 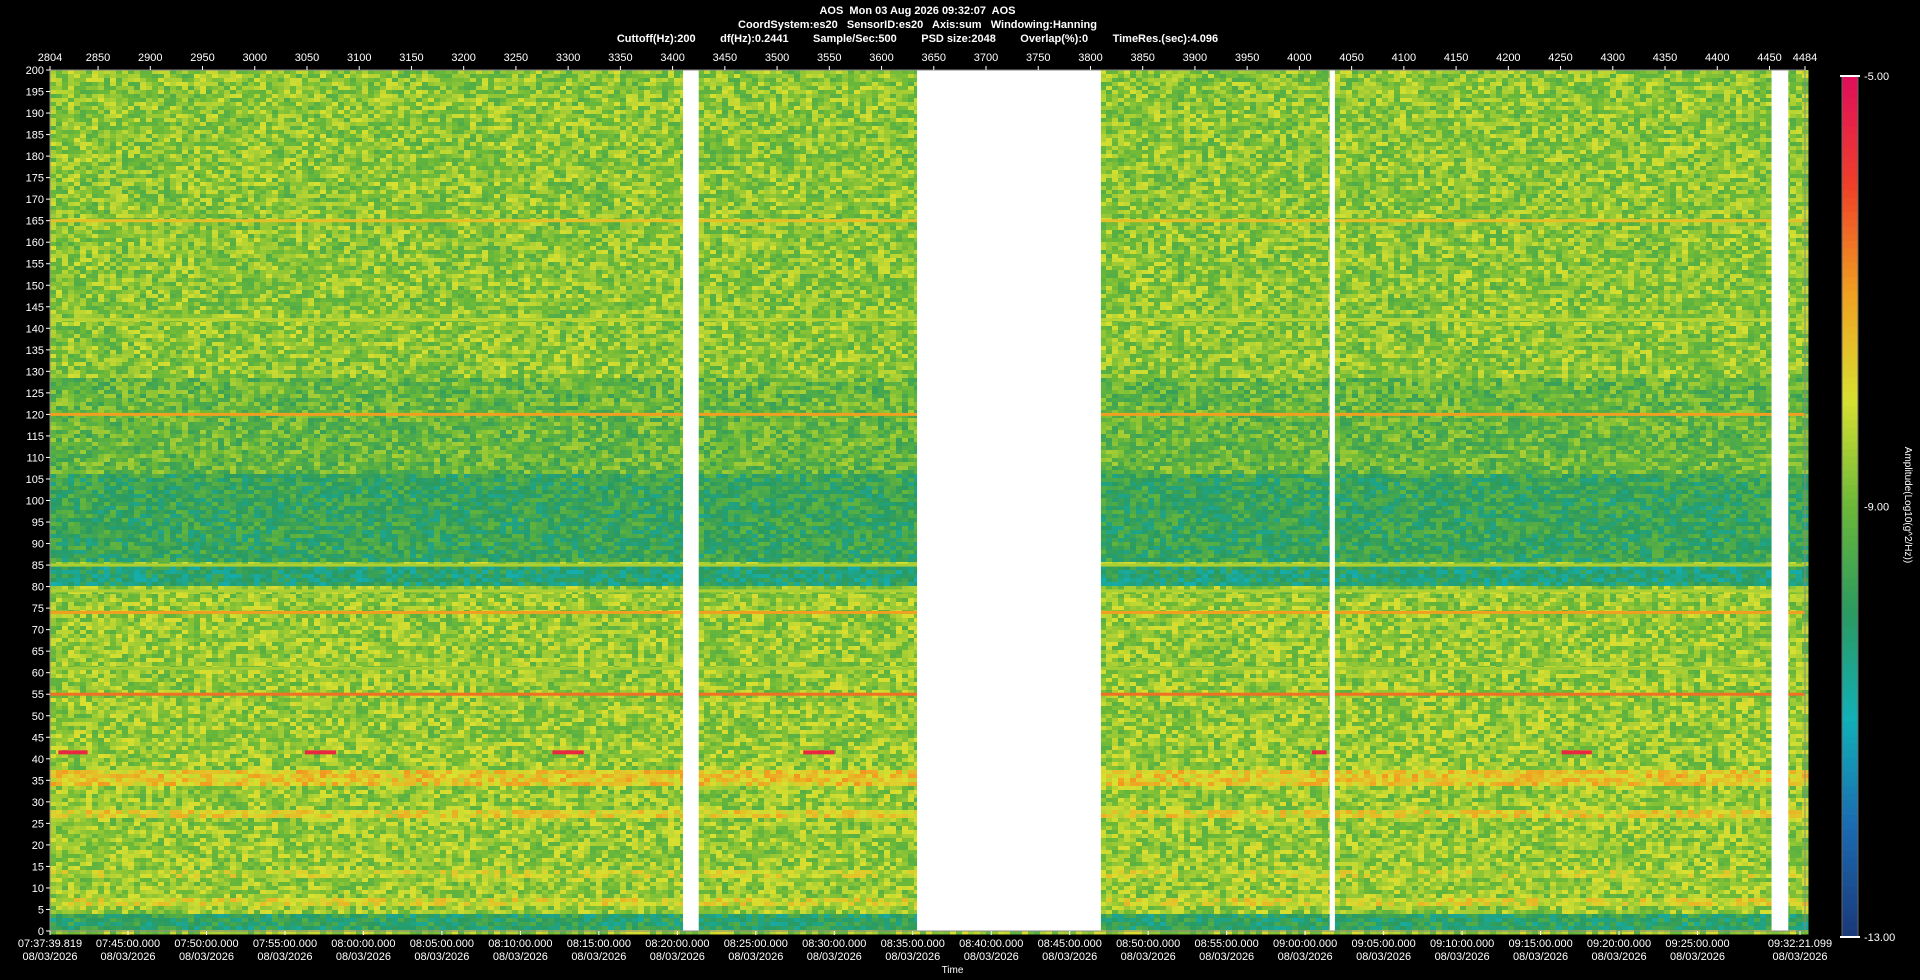 What do you see at coordinates (677, 944) in the screenshot?
I see `time-tick-label: 08:20:00.000` at bounding box center [677, 944].